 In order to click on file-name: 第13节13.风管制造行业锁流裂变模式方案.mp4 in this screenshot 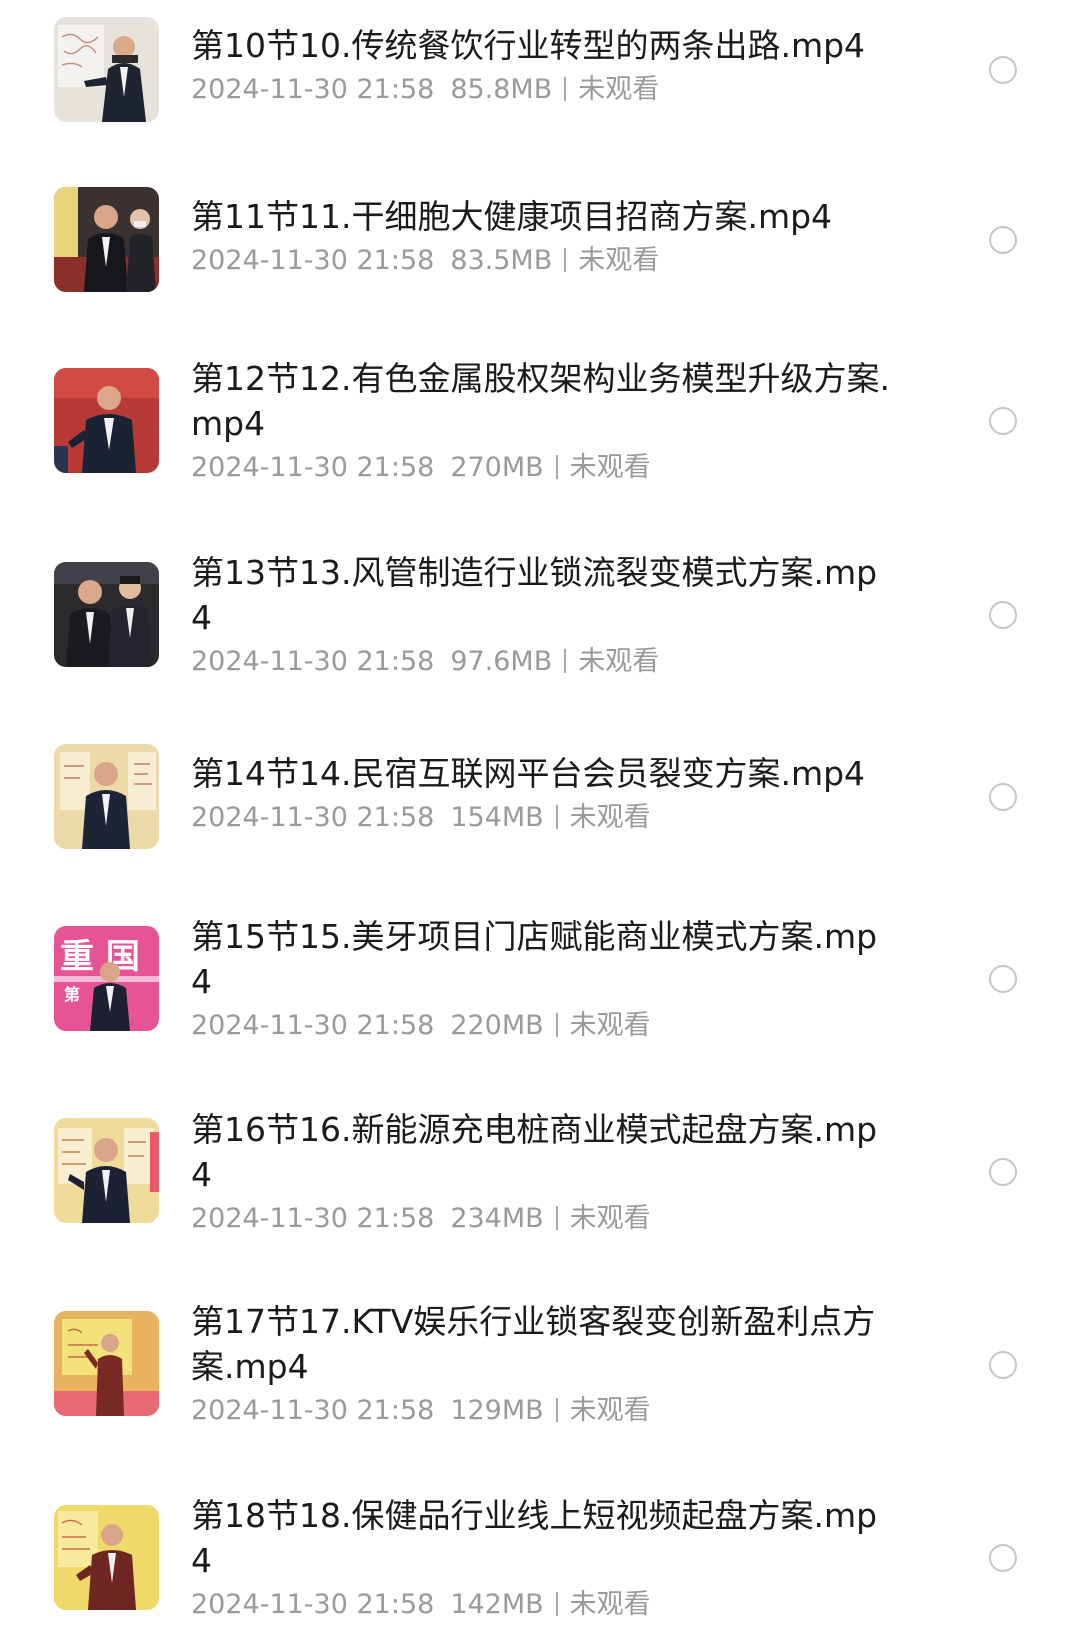, I will do `click(534, 595)`.